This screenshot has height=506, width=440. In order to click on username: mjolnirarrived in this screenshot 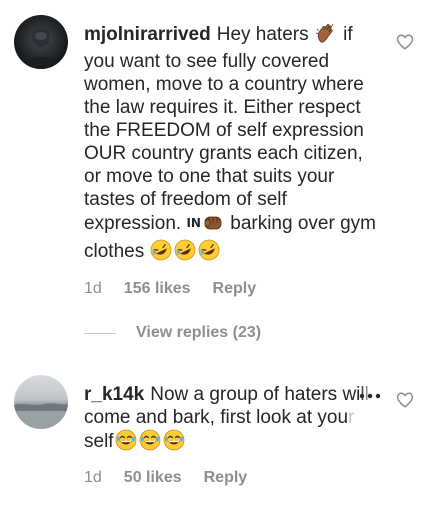, I will do `click(147, 34)`.